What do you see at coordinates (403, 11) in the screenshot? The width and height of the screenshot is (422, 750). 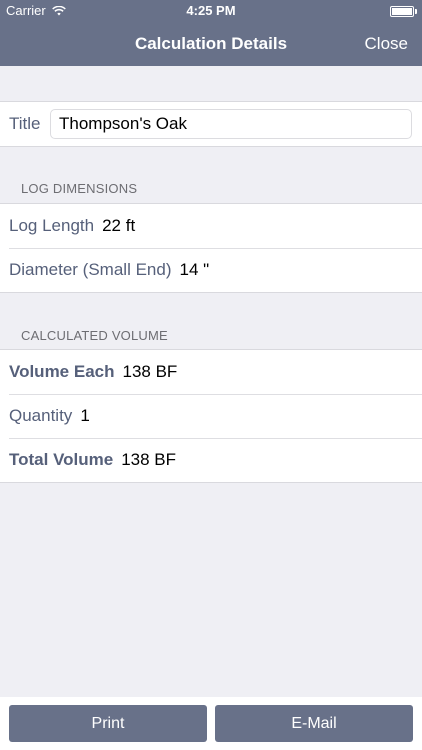 I see `battery-icon` at bounding box center [403, 11].